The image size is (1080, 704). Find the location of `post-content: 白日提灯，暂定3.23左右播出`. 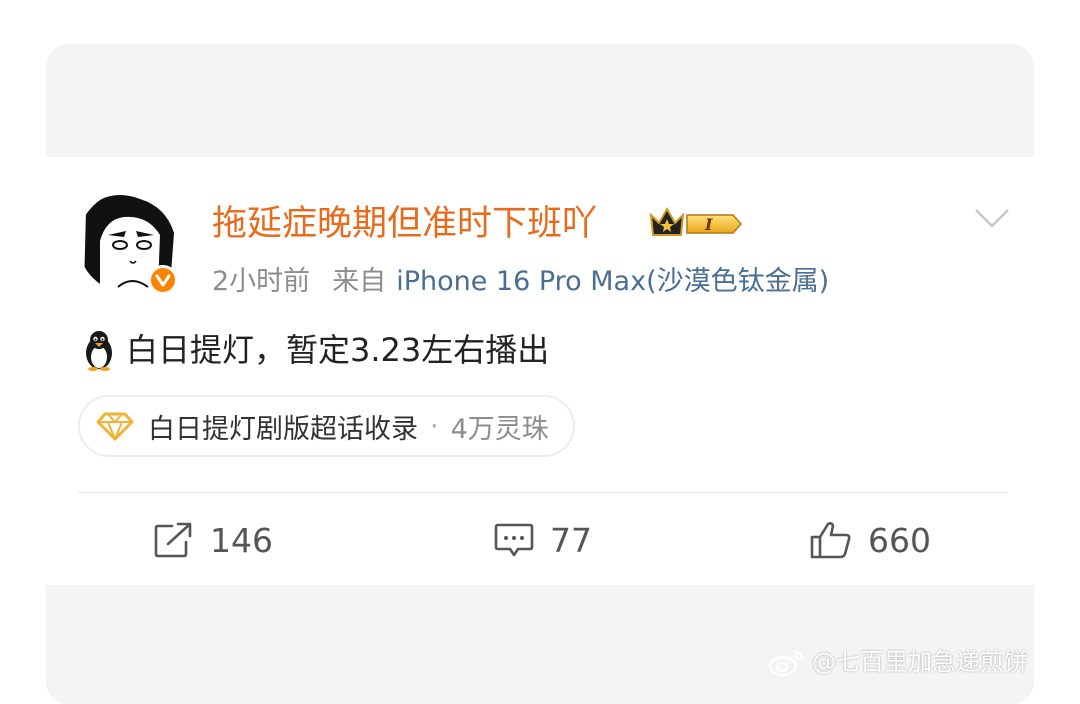

post-content: 白日提灯，暂定3.23左右播出 is located at coordinates (315, 350).